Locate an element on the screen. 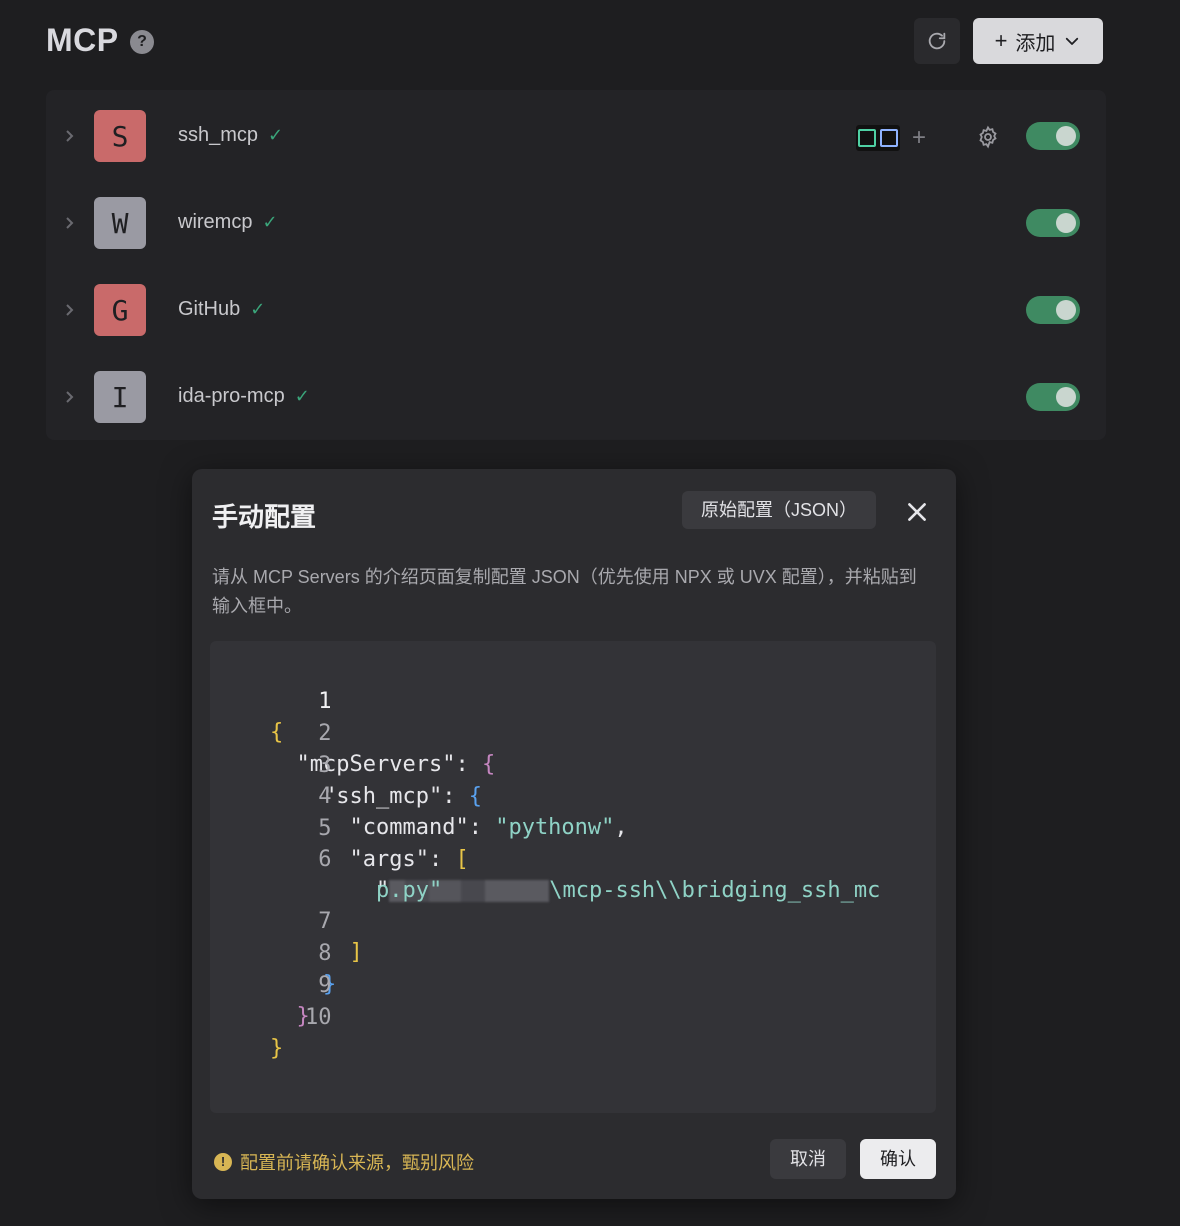 The image size is (1180, 1226). window-box-icon is located at coordinates (889, 138).